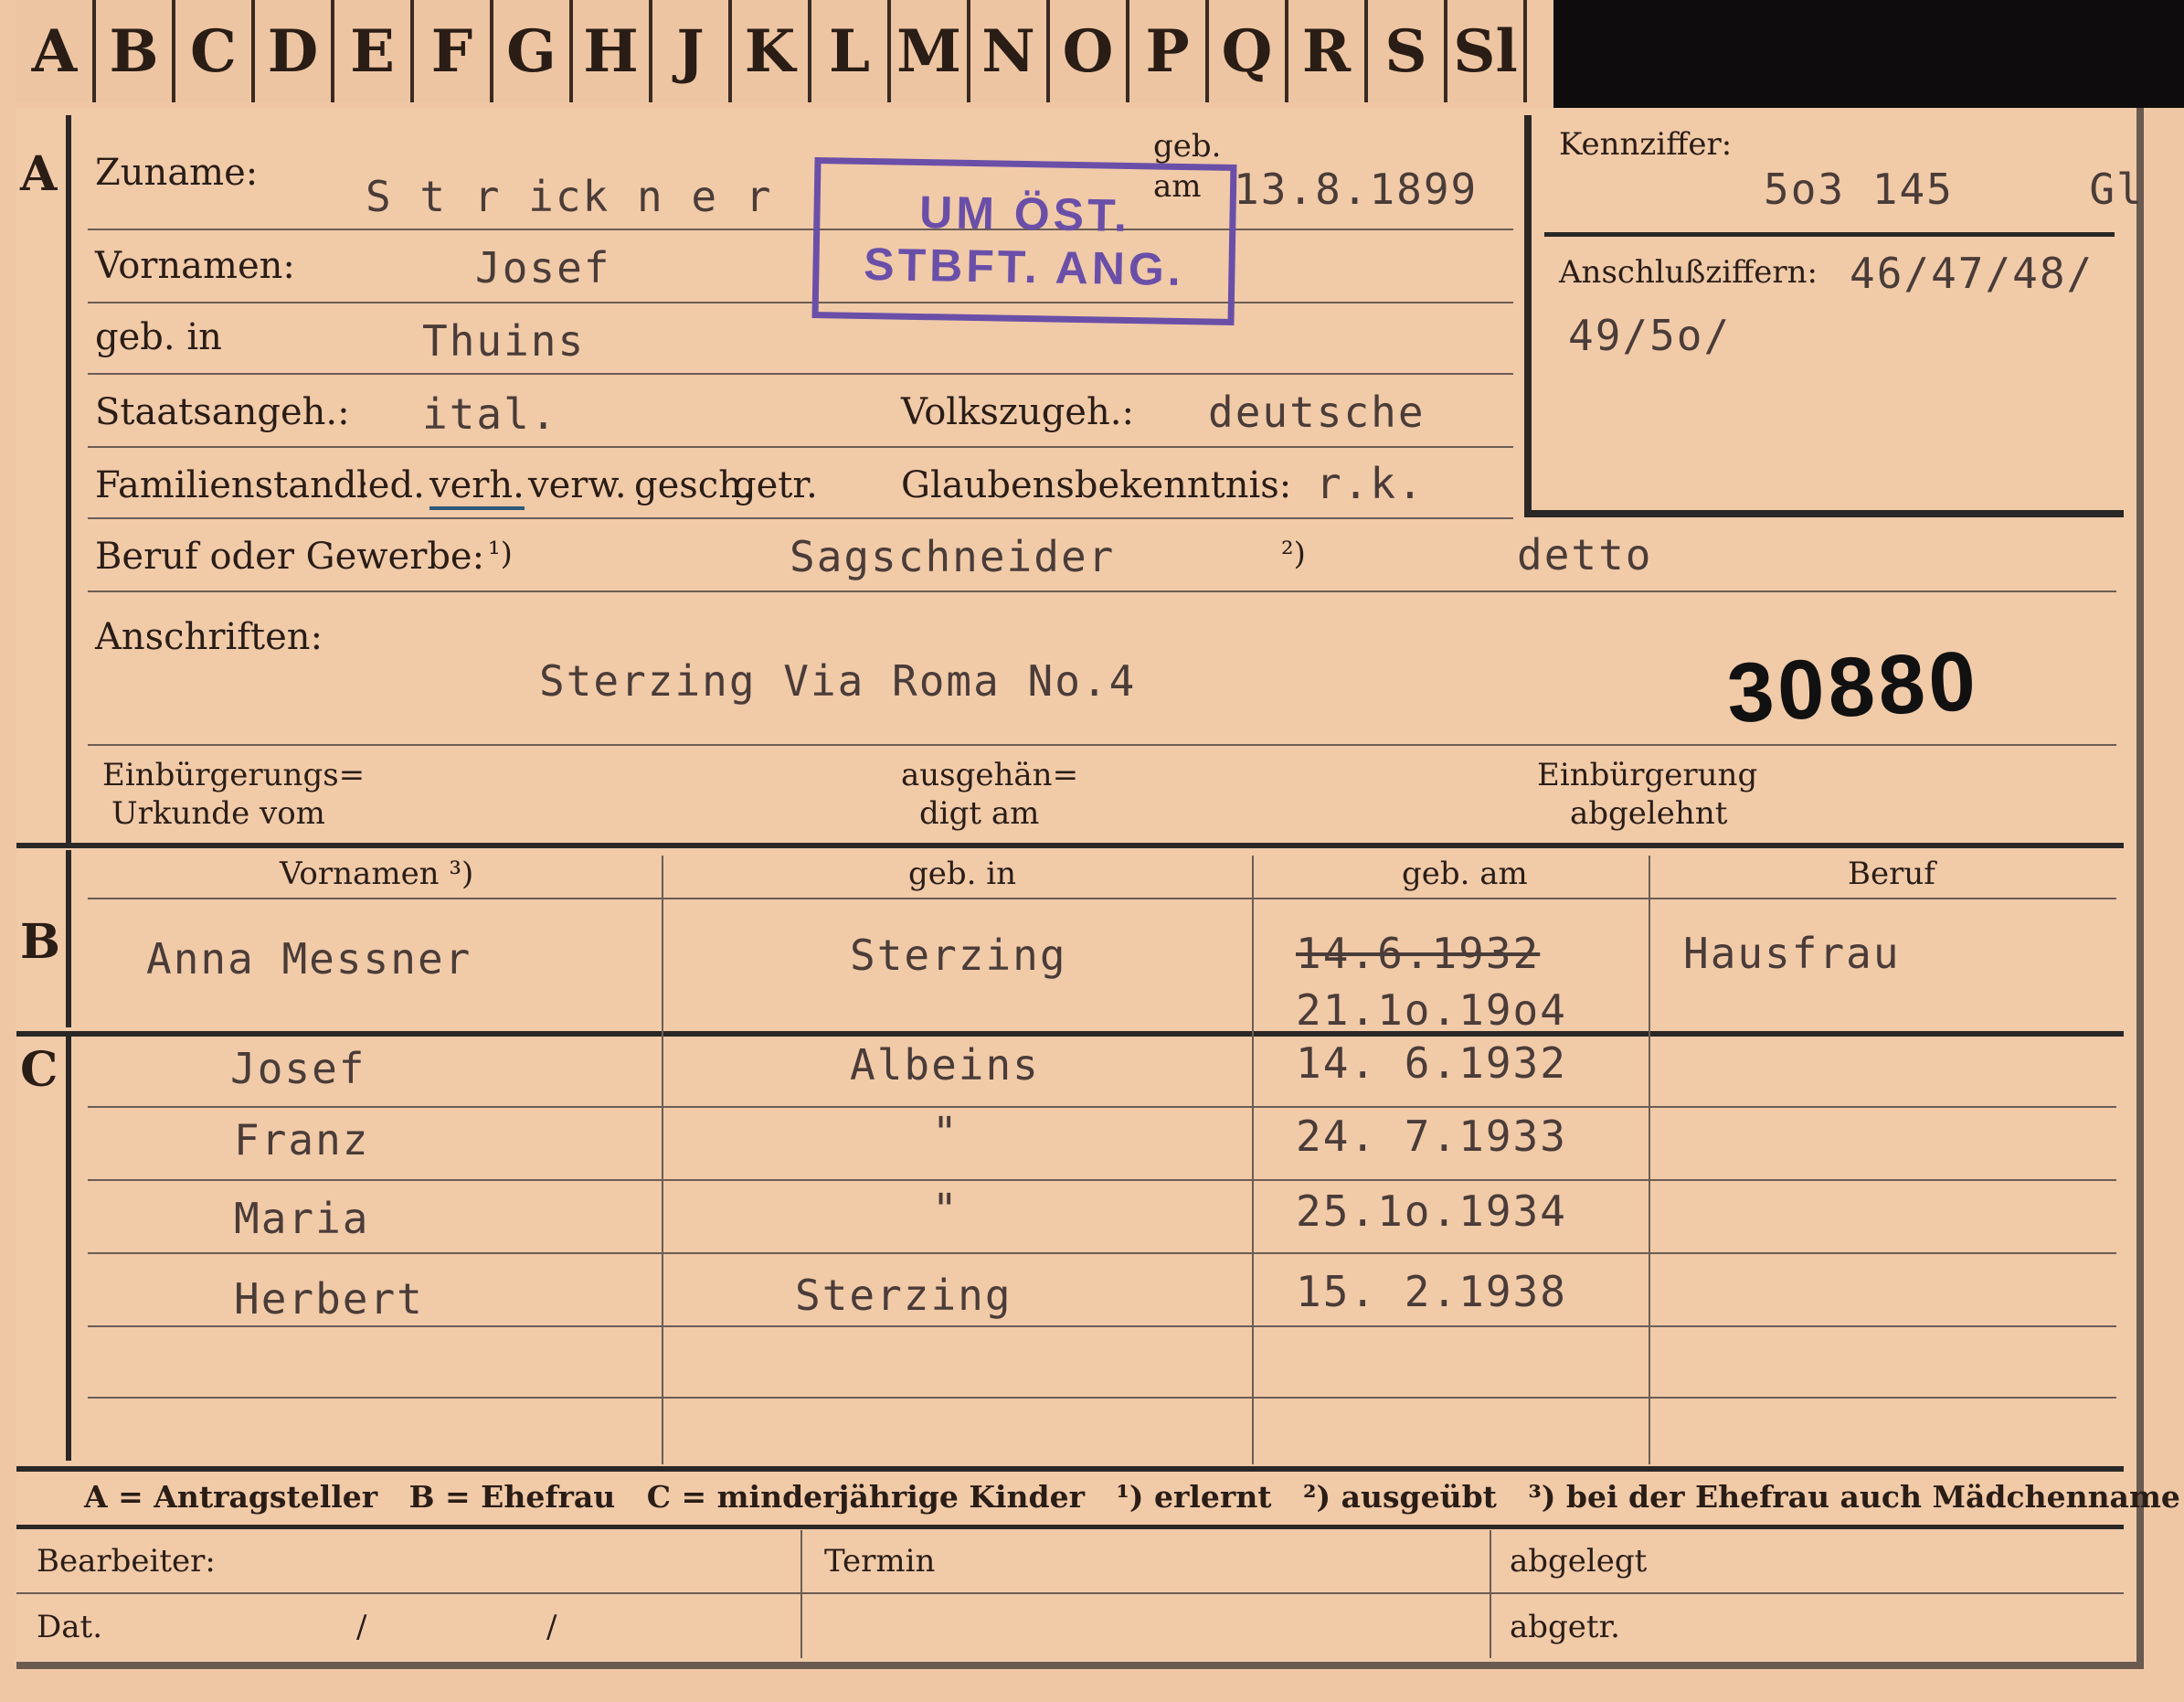 Image resolution: width=2184 pixels, height=1702 pixels. What do you see at coordinates (577, 485) in the screenshot?
I see `fam-option-verw: verw.` at bounding box center [577, 485].